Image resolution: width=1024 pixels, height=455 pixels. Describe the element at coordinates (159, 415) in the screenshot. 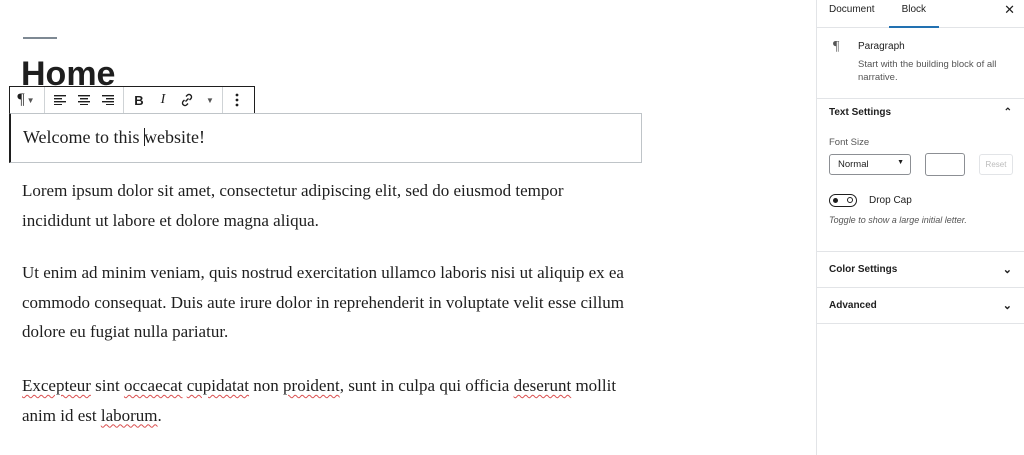

I see `paragraph-text: .` at that location.